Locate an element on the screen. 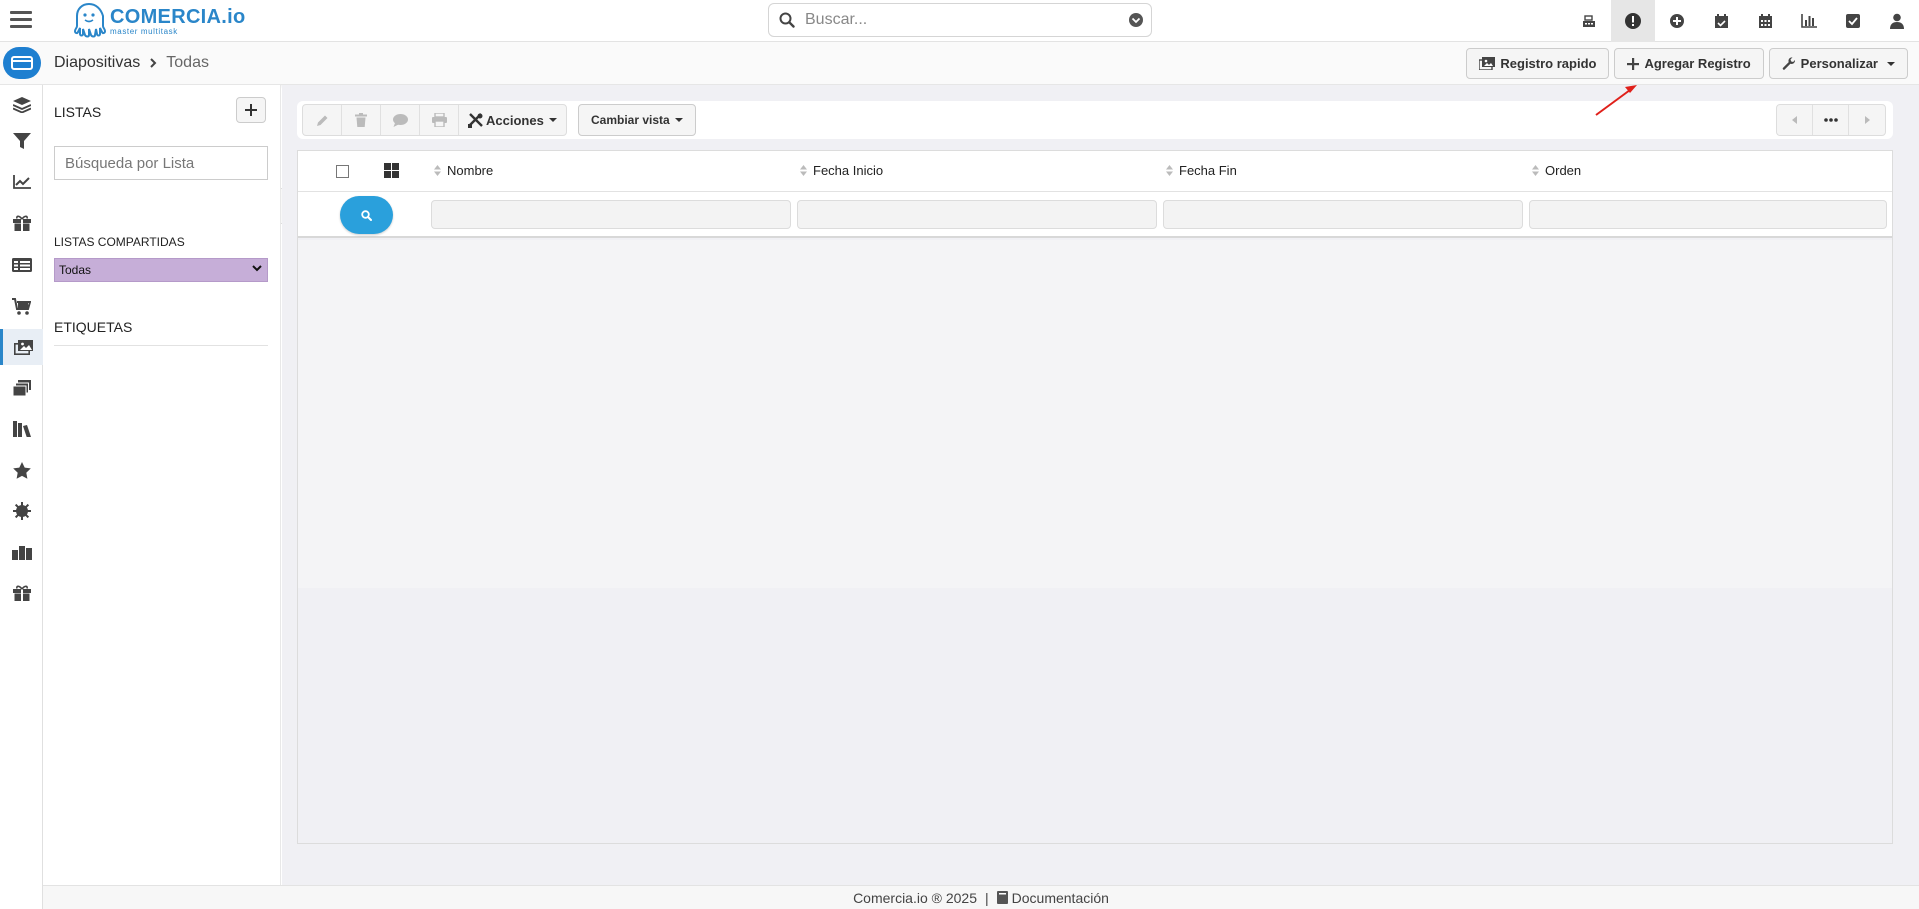  tags-title: ETIQUETAS is located at coordinates (93, 327).